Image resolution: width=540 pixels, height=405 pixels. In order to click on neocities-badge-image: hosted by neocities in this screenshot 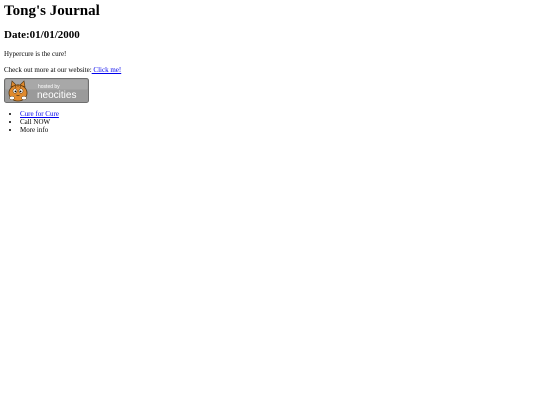, I will do `click(46, 90)`.